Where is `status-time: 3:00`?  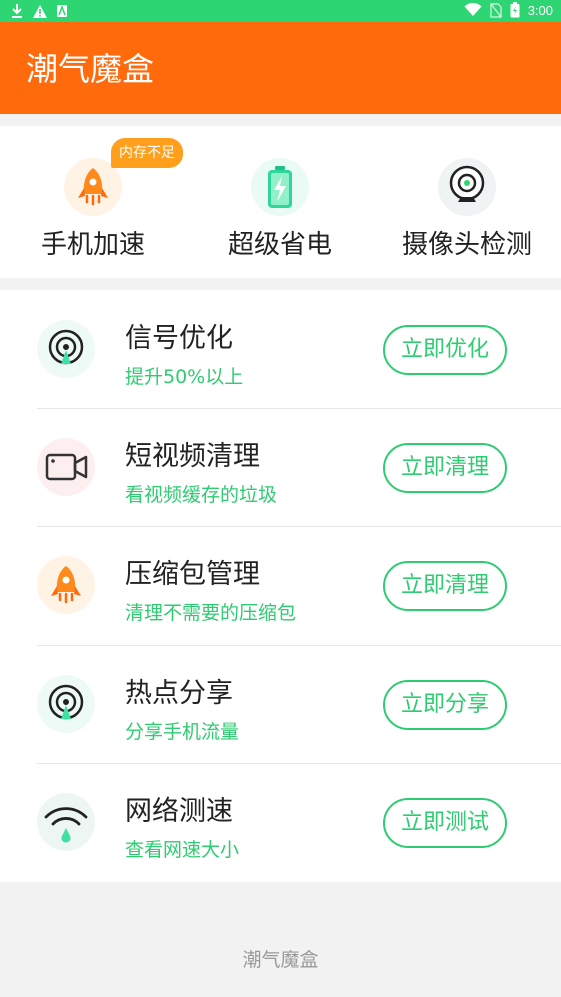 status-time: 3:00 is located at coordinates (540, 10).